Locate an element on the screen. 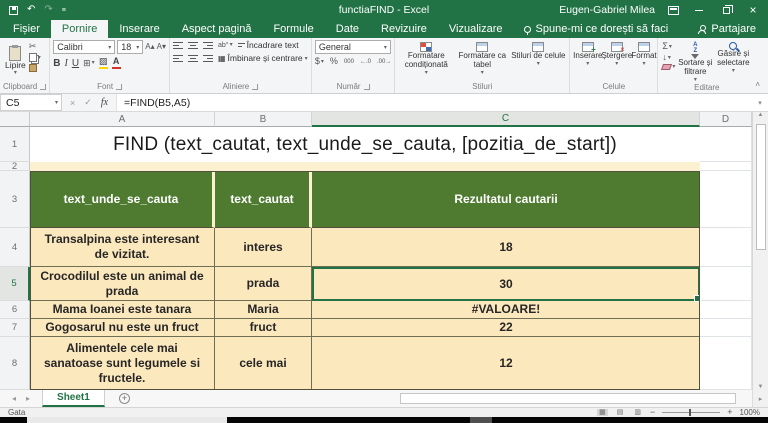 This screenshot has width=768, height=423. zoom-slider is located at coordinates (691, 412).